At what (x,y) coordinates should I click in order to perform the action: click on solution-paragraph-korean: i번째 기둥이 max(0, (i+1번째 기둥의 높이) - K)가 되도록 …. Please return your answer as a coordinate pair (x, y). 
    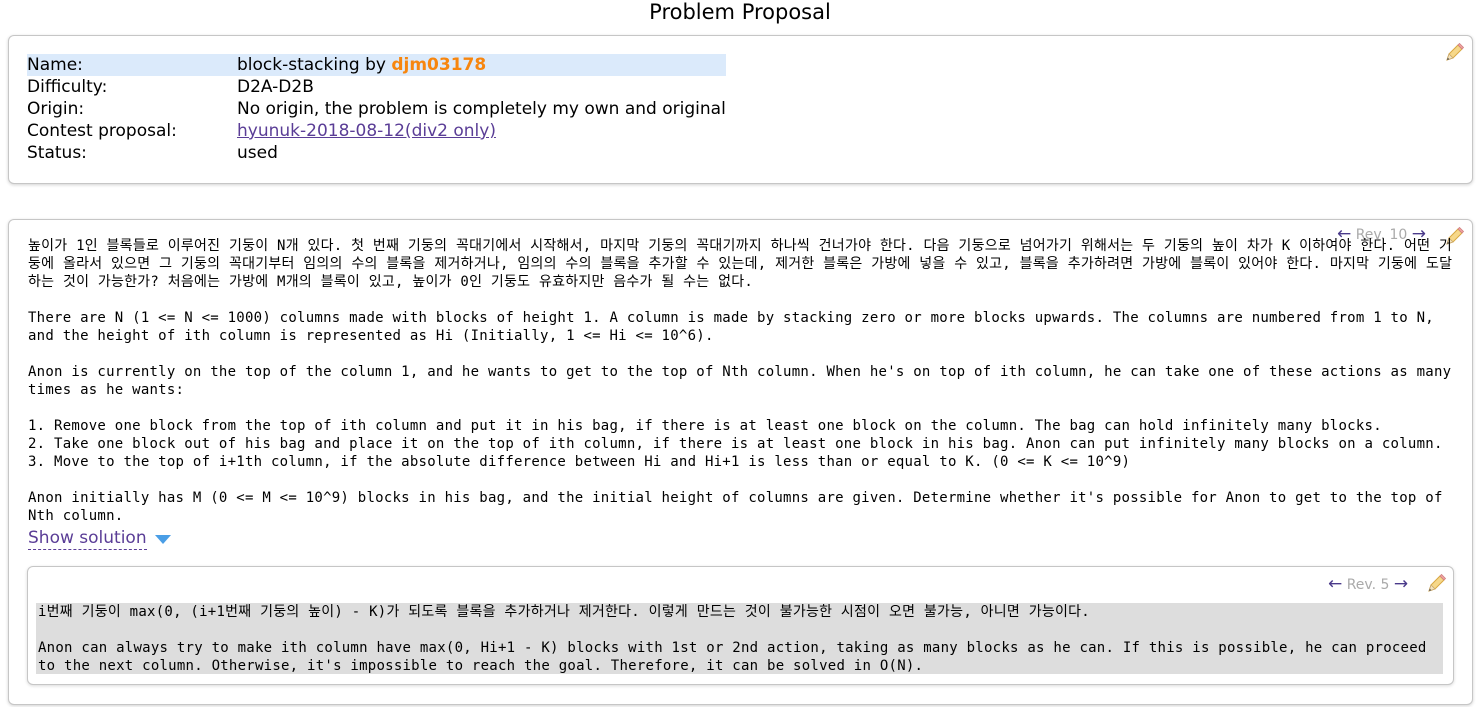
    Looking at the image, I should click on (564, 612).